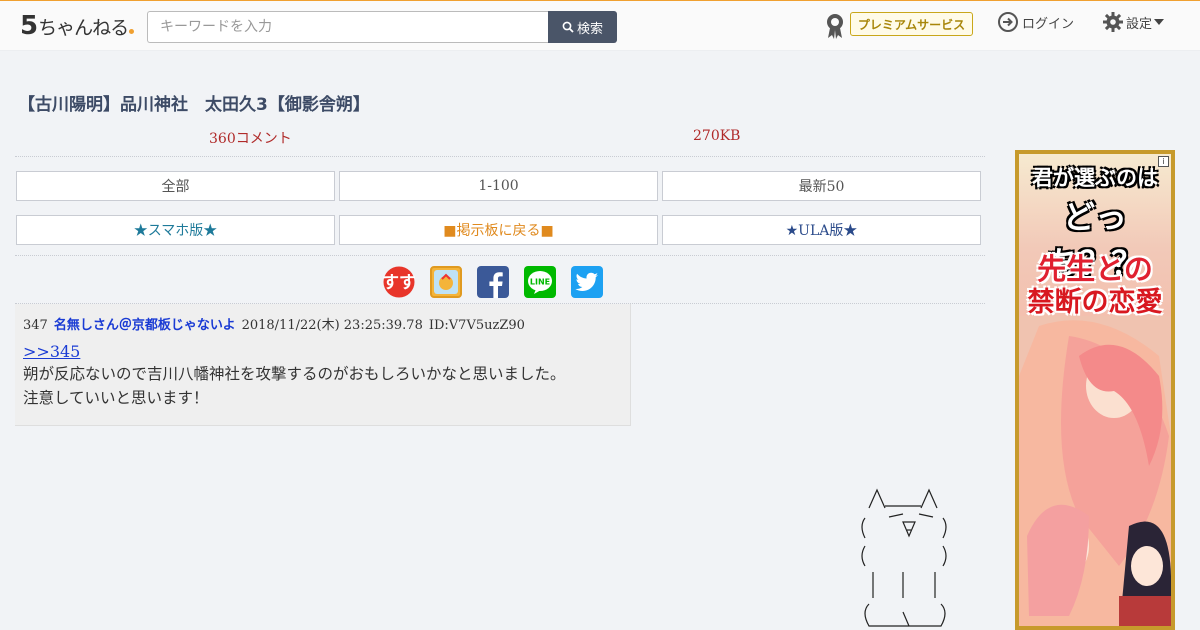 The image size is (1200, 630). What do you see at coordinates (1095, 302) in the screenshot?
I see `ad-headline: 禁断の恋愛` at bounding box center [1095, 302].